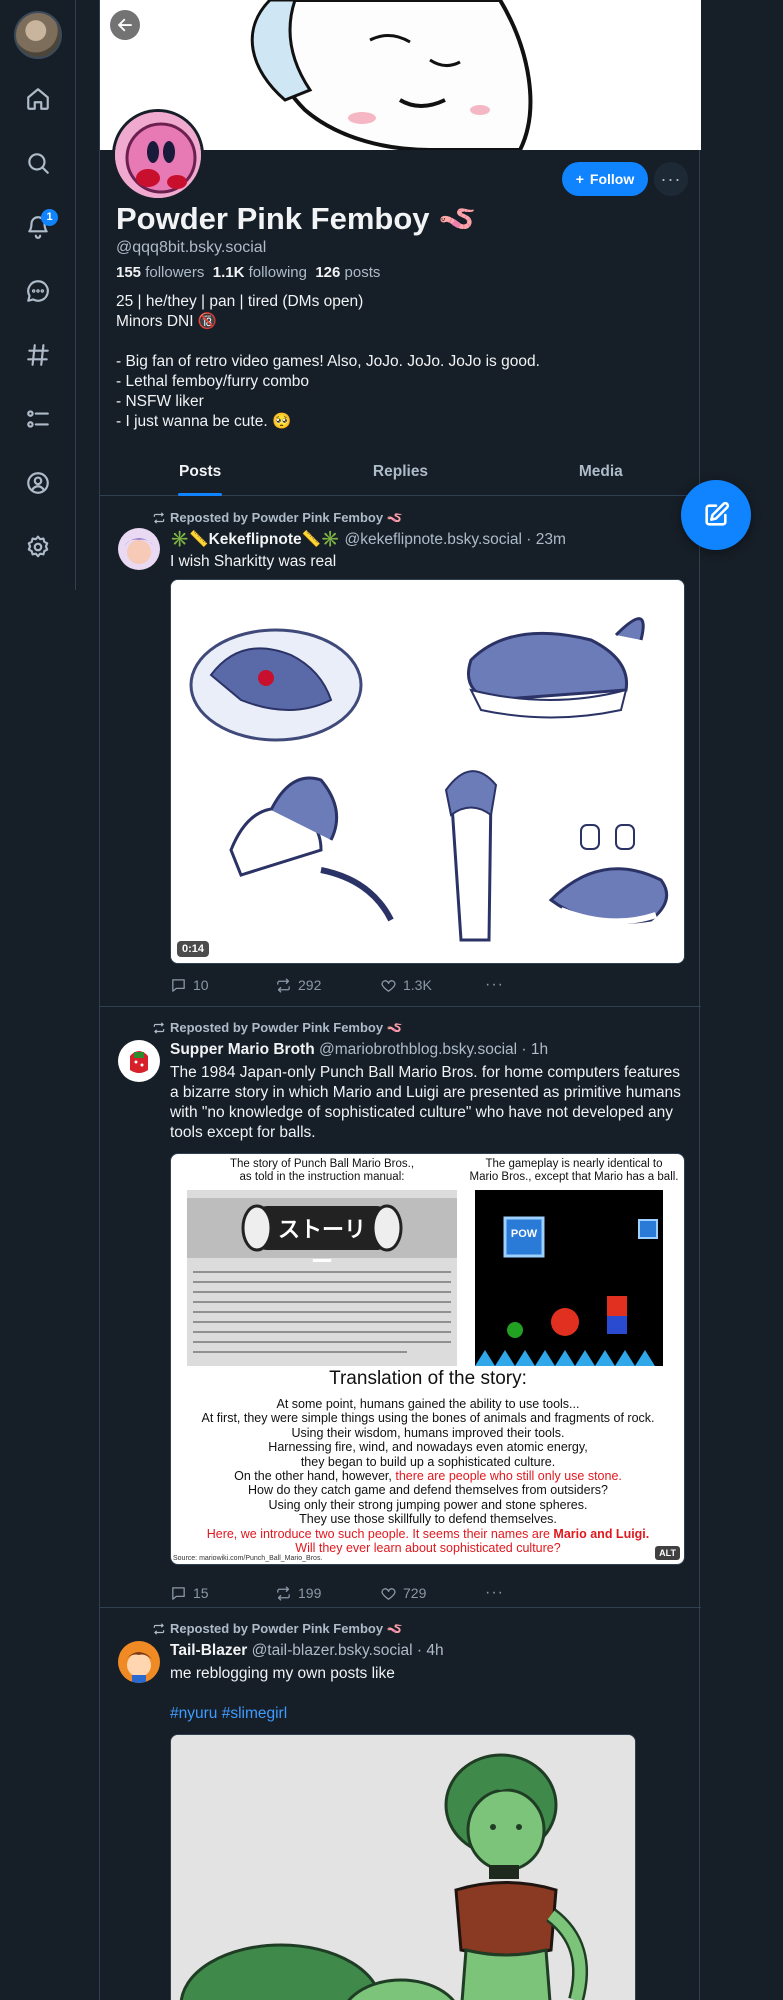 The height and width of the screenshot is (2000, 783). Describe the element at coordinates (282, 1673) in the screenshot. I see `post-text: me reblogging my own posts like` at that location.